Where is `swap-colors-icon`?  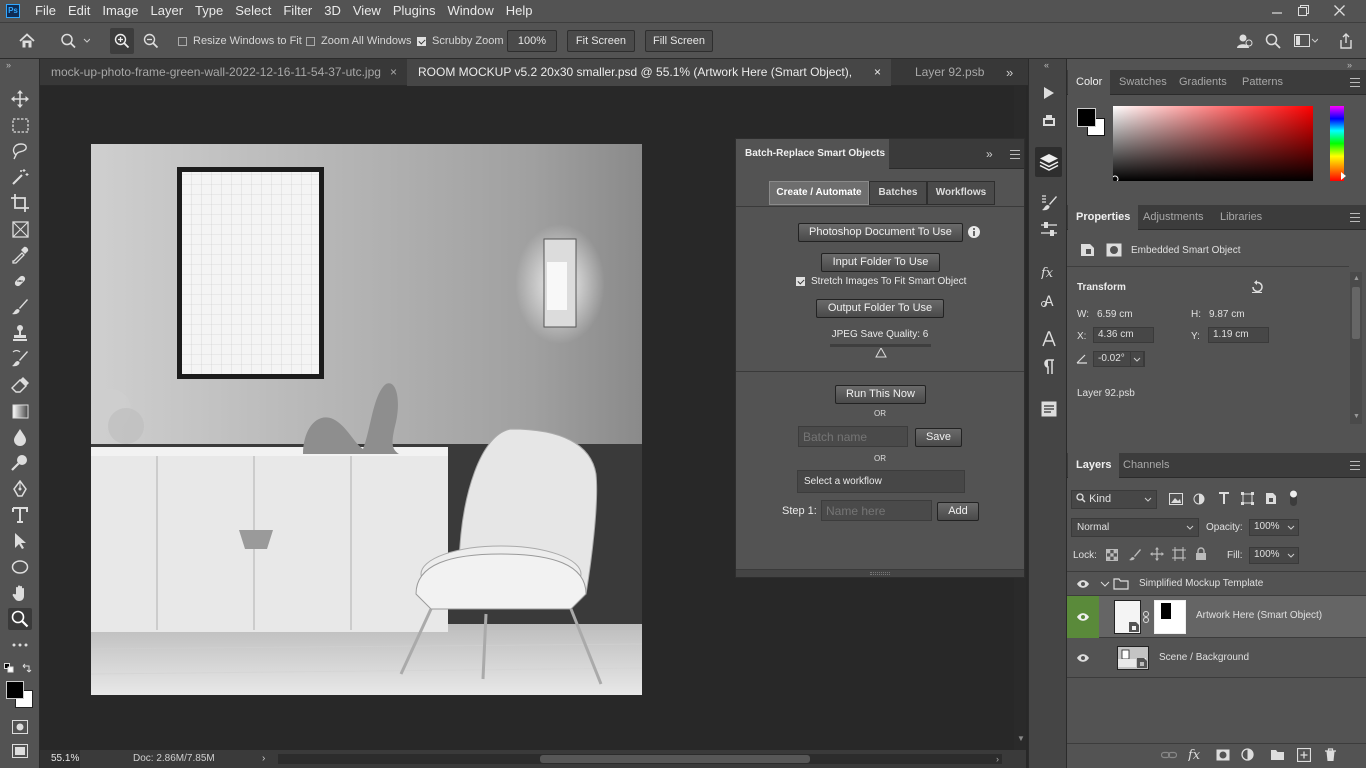
swap-colors-icon is located at coordinates (27, 668).